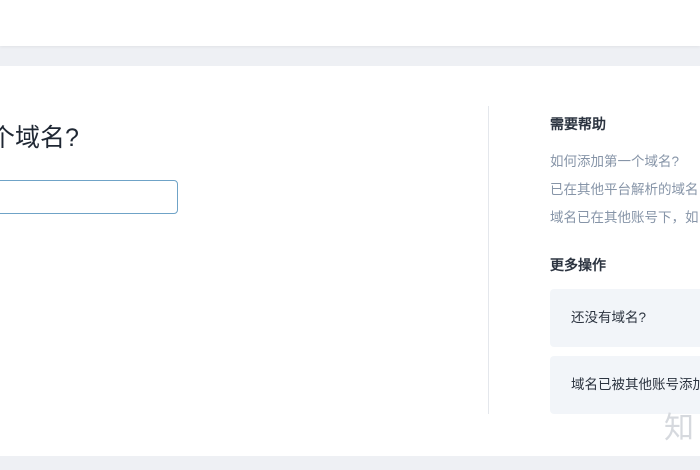  I want to click on vertical-divider, so click(488, 260).